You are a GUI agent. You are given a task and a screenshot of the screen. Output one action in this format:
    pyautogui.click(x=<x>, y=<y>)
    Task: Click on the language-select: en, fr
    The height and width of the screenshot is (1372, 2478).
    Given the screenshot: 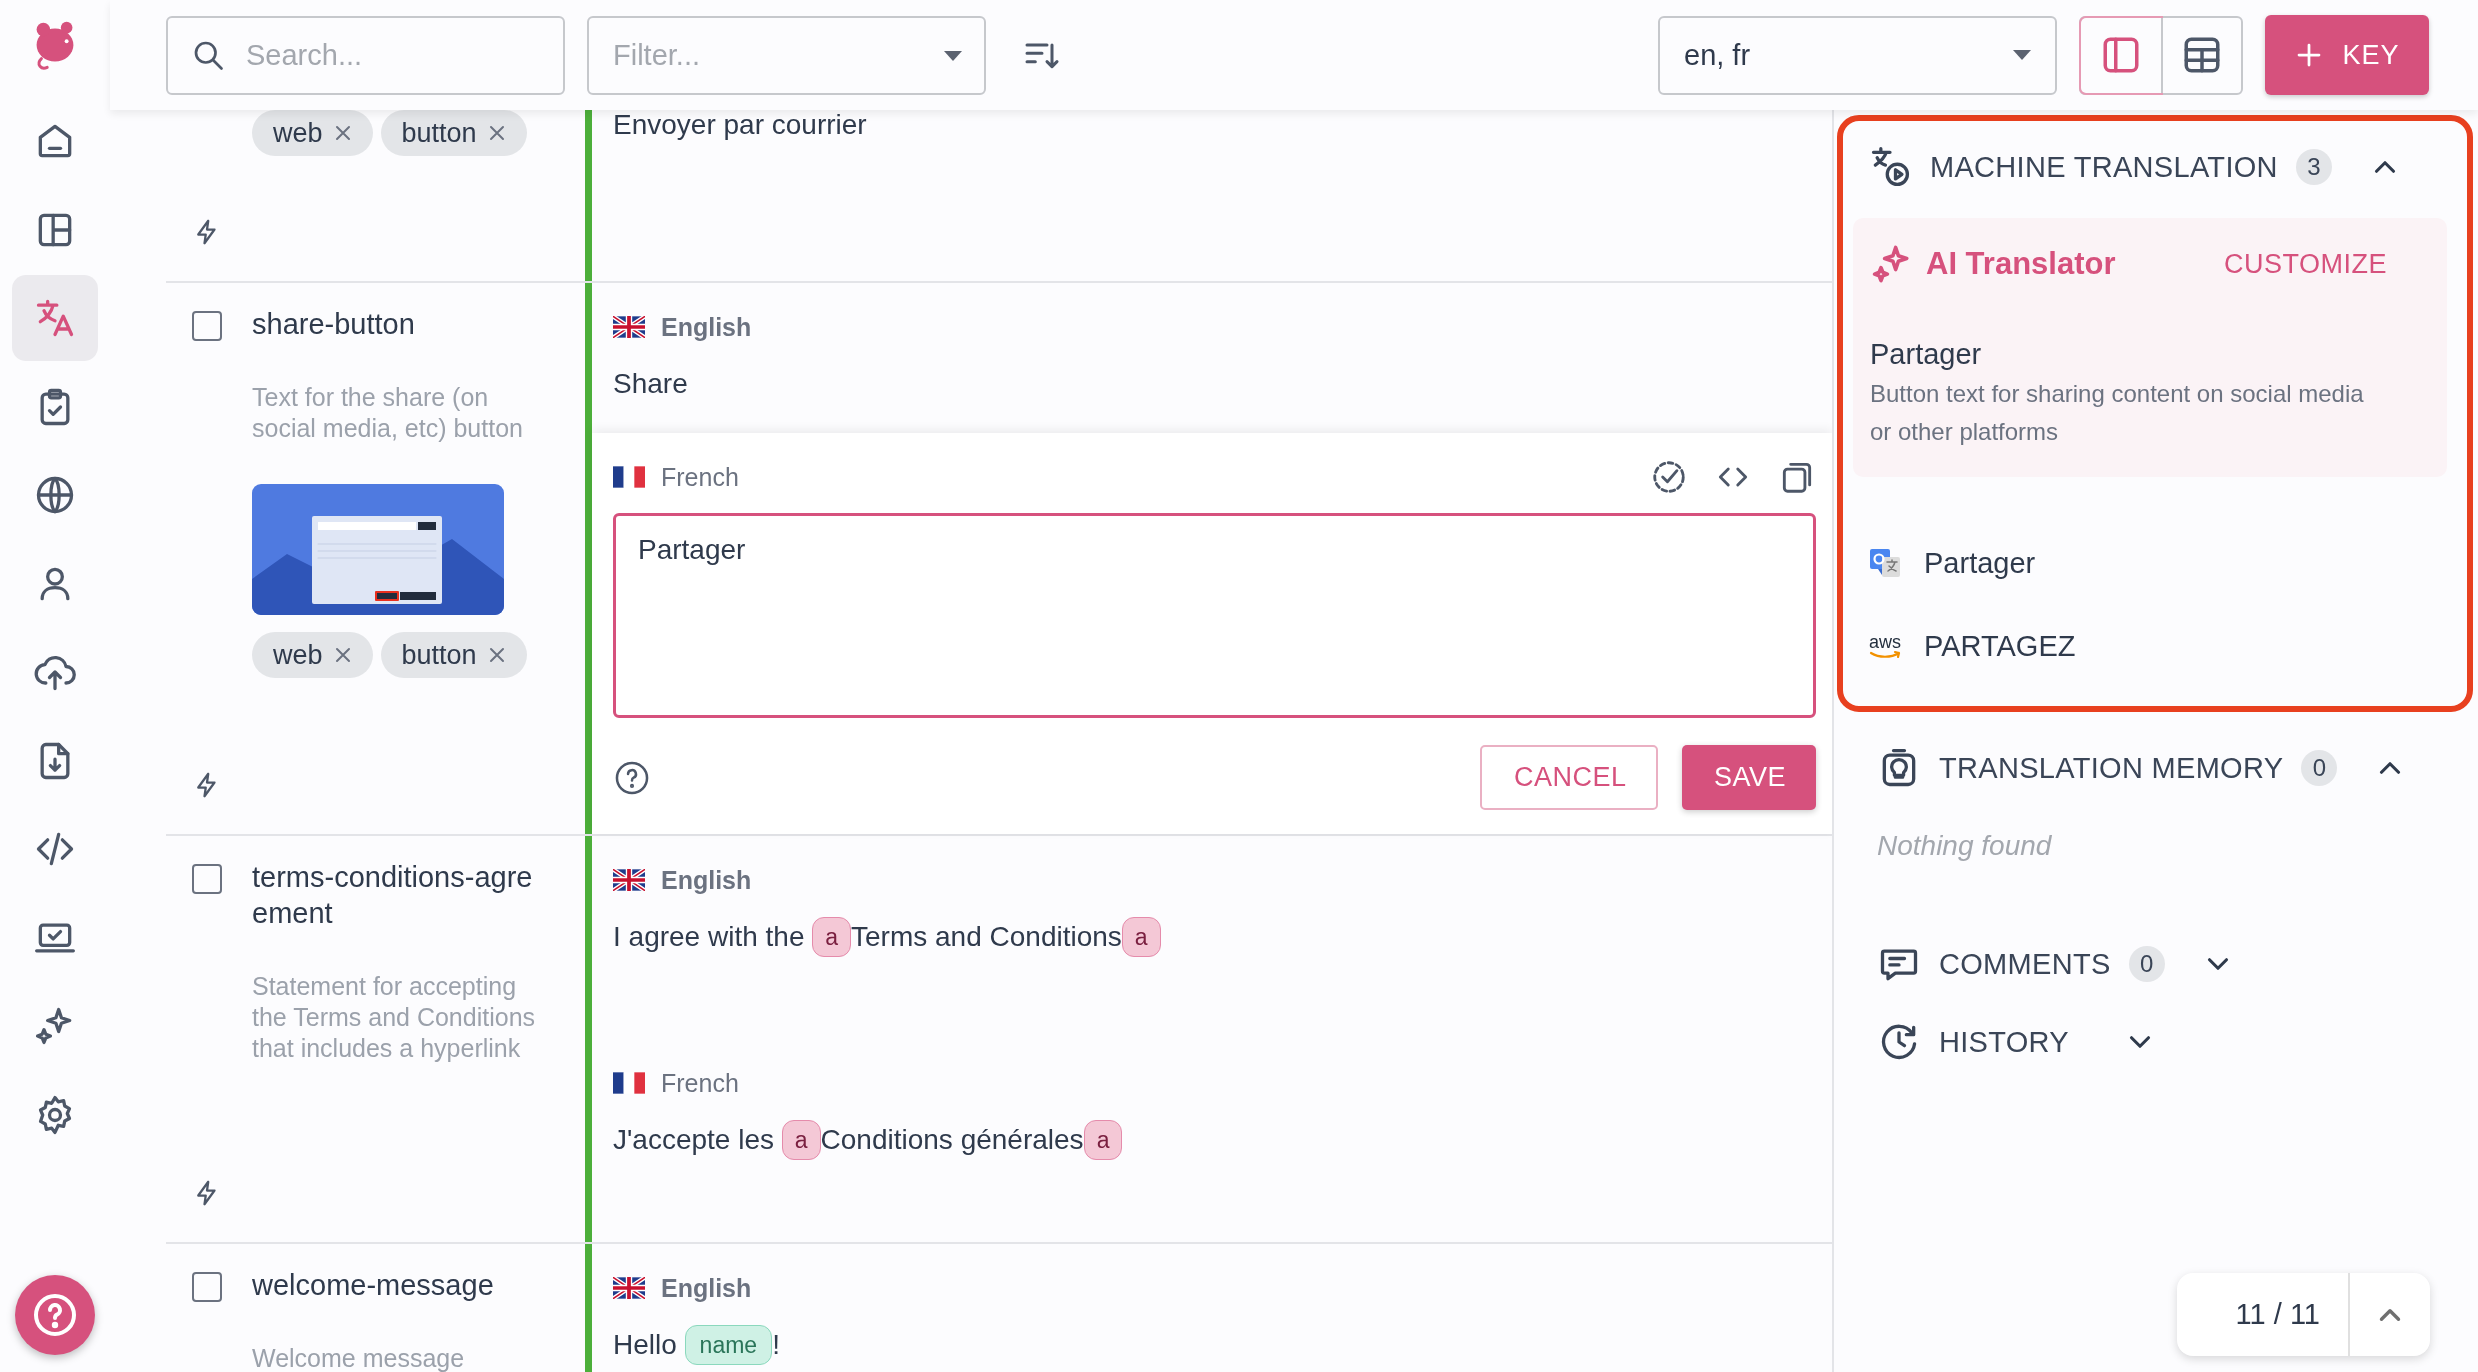 What is the action you would take?
    pyautogui.click(x=1857, y=55)
    